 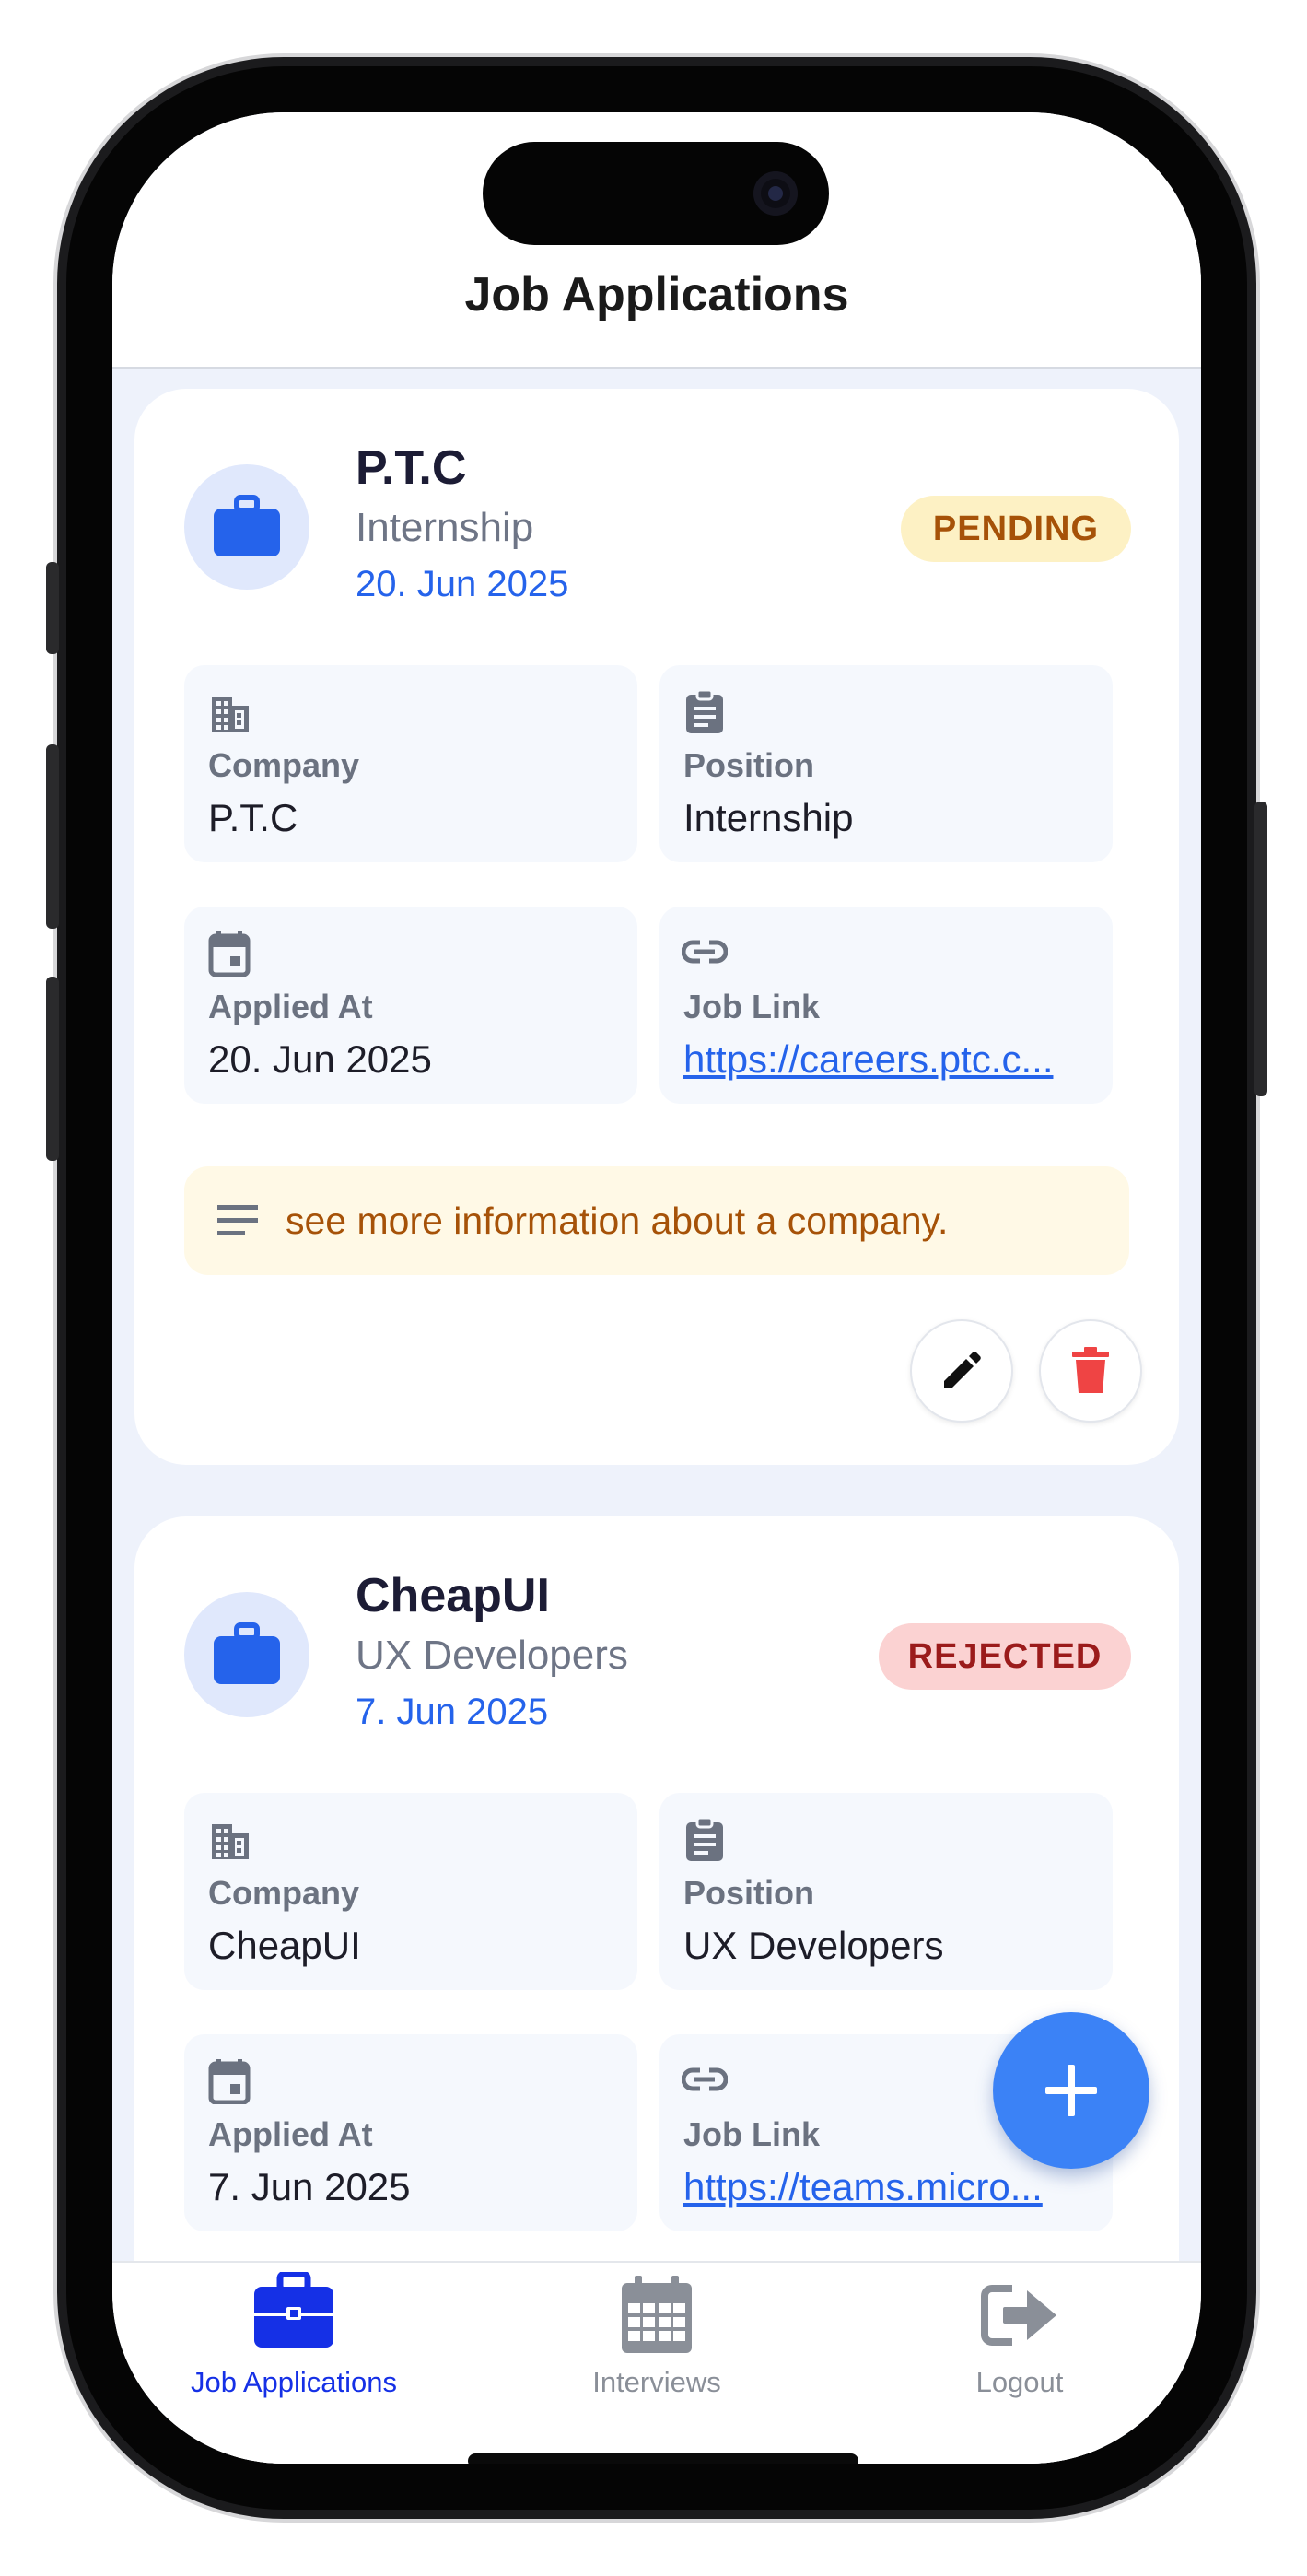 I want to click on tab-job-applications: Job Applications, so click(x=294, y=2341).